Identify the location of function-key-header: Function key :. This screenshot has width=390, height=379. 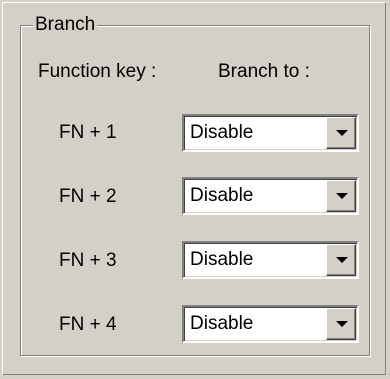
(97, 71).